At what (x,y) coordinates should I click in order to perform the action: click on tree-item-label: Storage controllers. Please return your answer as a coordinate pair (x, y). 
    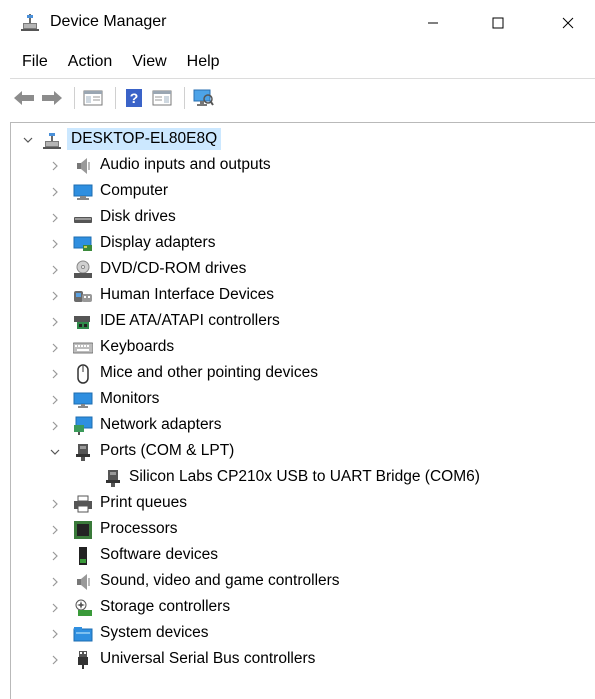
    Looking at the image, I should click on (165, 606).